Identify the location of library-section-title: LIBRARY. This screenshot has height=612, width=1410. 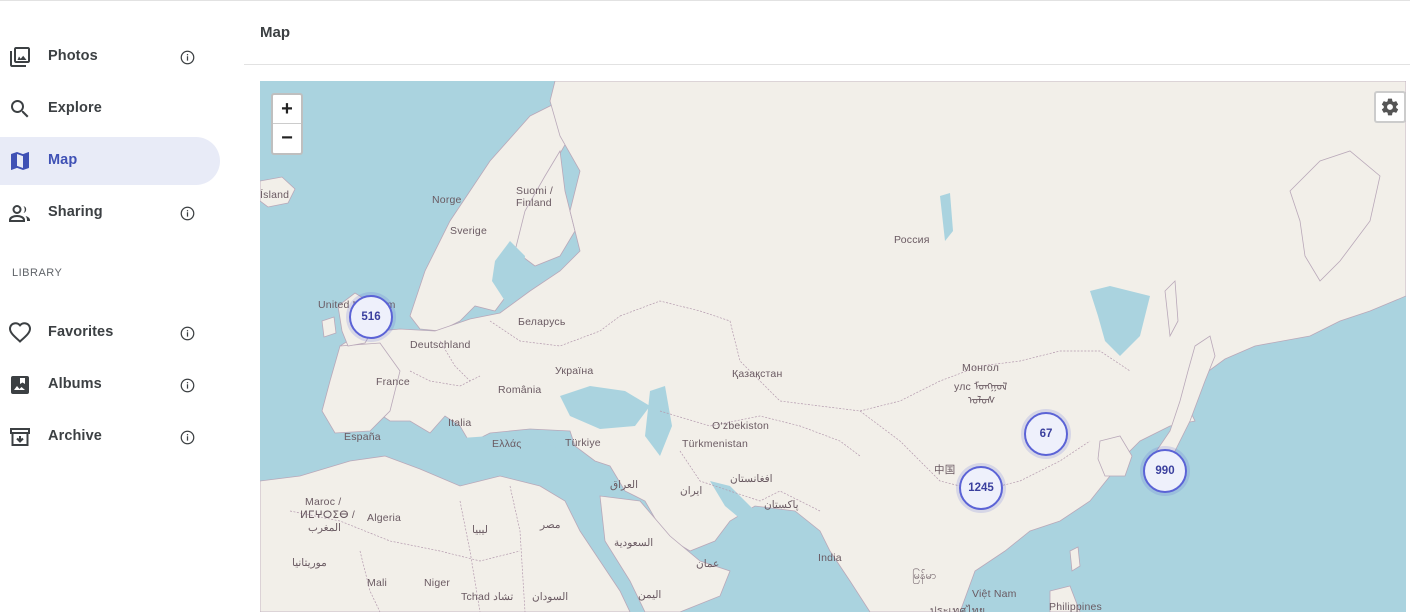
(37, 273).